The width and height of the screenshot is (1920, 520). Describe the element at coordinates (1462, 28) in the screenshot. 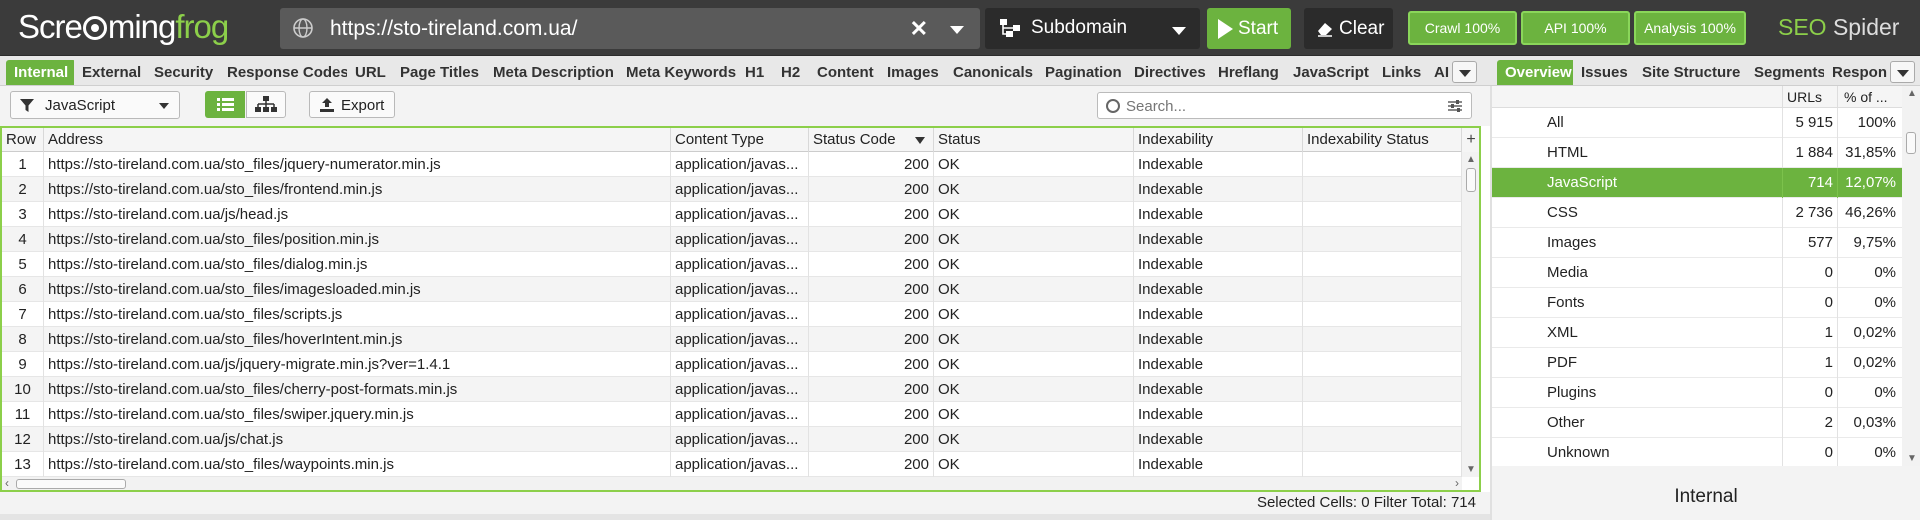

I see `crawl-progress-button: Crawl 100%` at that location.